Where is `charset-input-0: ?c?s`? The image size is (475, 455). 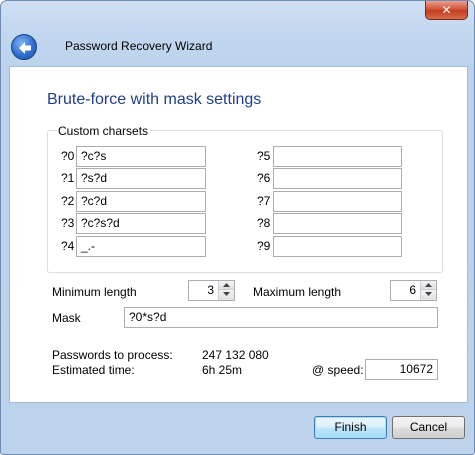 charset-input-0: ?c?s is located at coordinates (141, 156).